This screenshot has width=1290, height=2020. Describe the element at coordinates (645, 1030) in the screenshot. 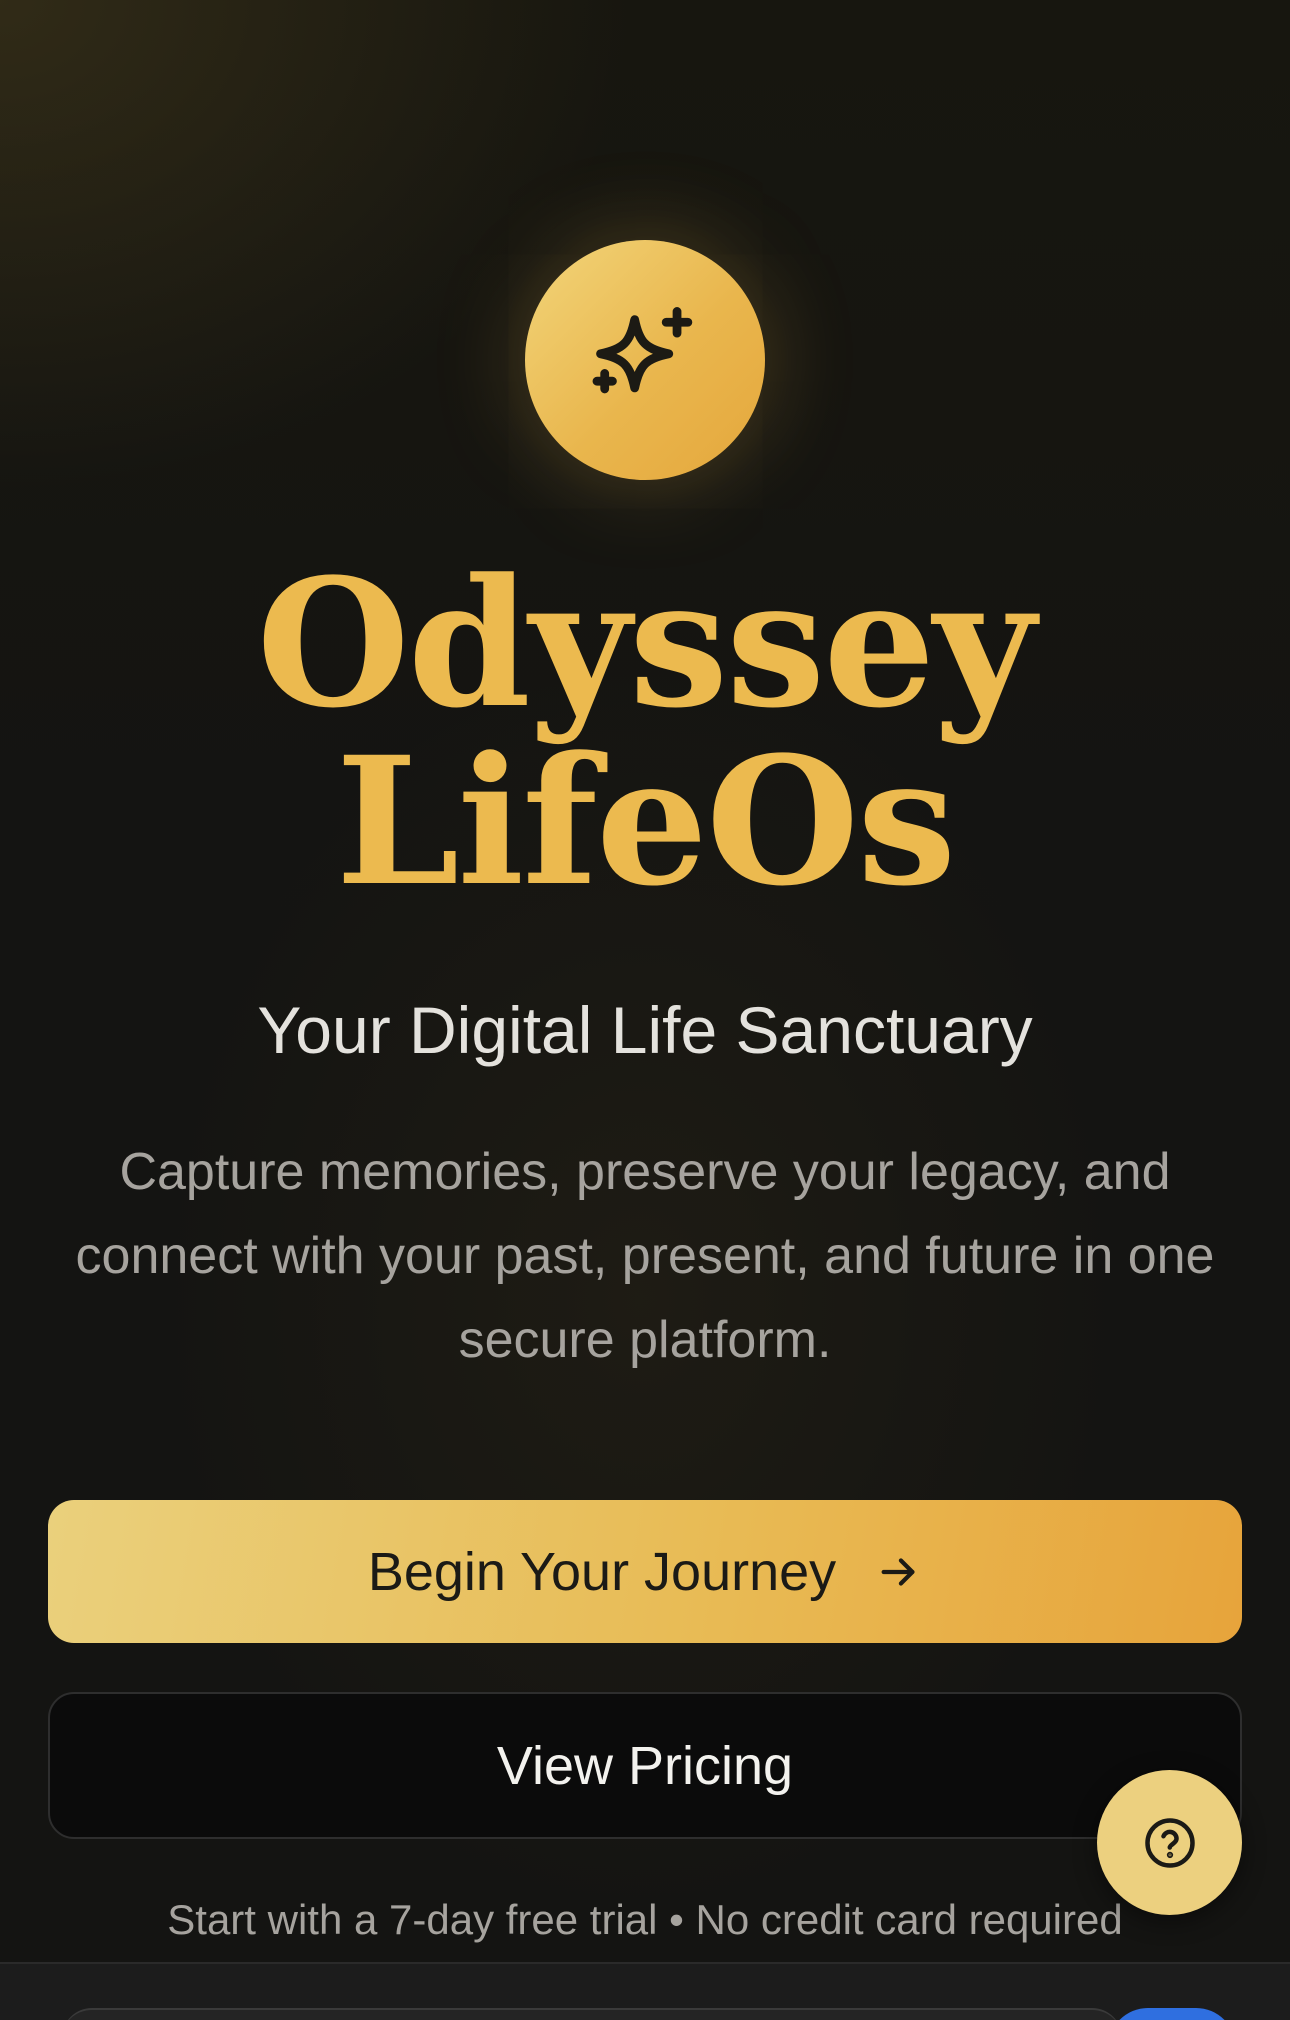

I see `tagline: Your Digital Life Sanctuary` at that location.